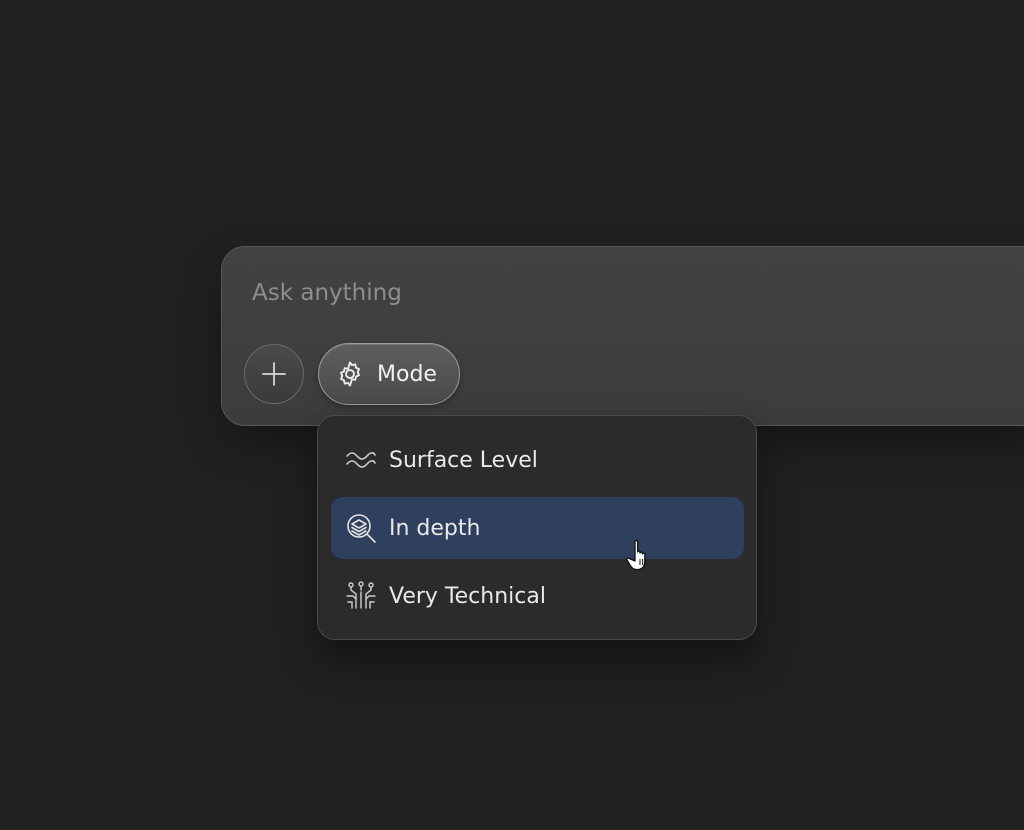 Image resolution: width=1024 pixels, height=830 pixels. I want to click on add-button, so click(274, 374).